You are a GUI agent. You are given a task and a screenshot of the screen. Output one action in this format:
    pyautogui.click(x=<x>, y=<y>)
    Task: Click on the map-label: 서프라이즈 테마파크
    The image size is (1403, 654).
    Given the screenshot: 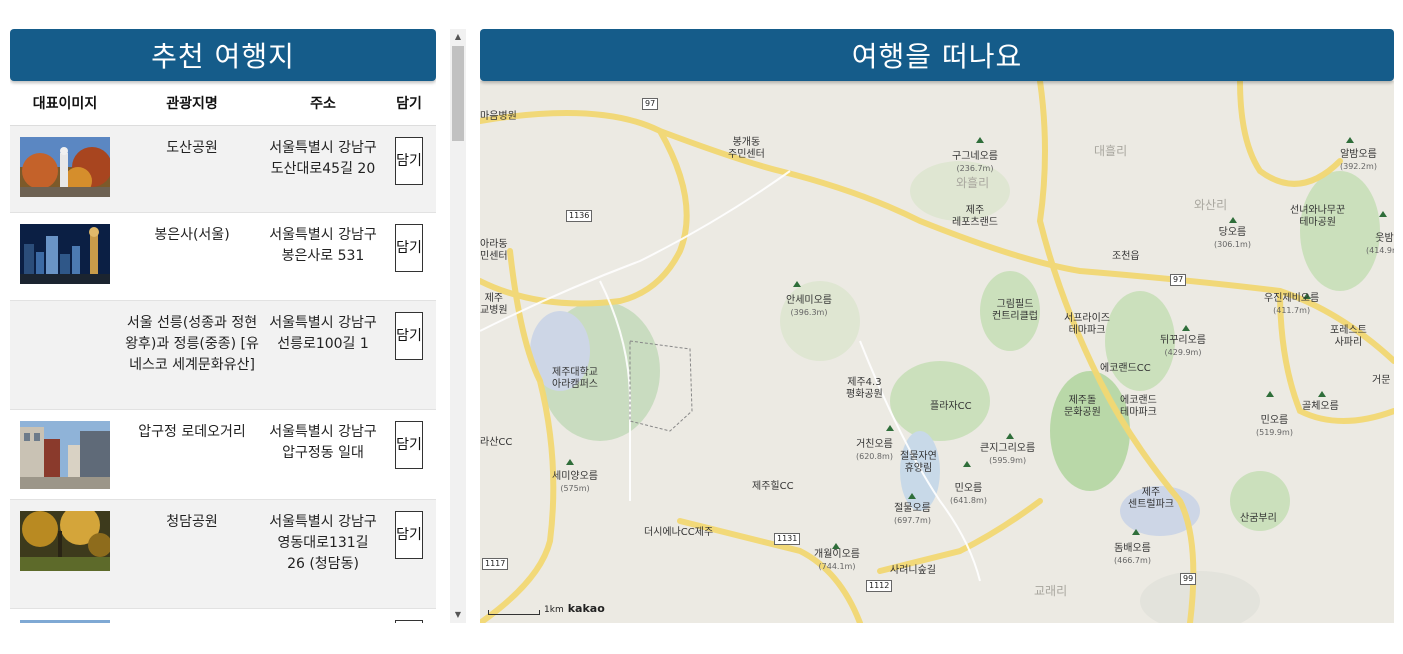 What is the action you would take?
    pyautogui.click(x=1087, y=324)
    